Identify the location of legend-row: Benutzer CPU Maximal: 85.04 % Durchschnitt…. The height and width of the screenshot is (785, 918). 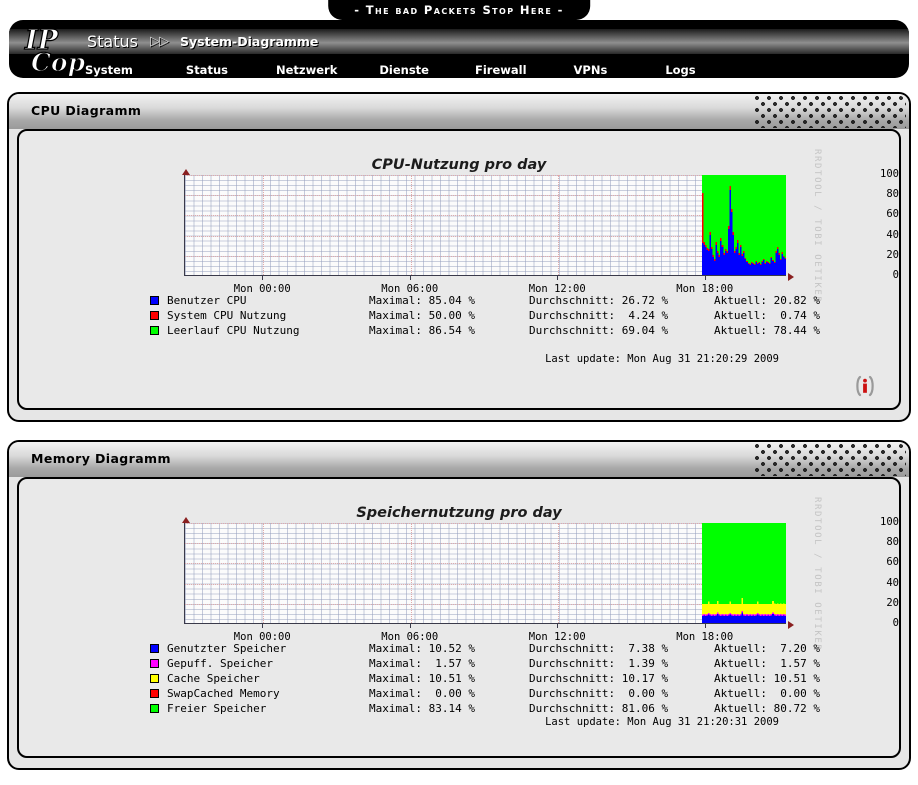
(459, 300).